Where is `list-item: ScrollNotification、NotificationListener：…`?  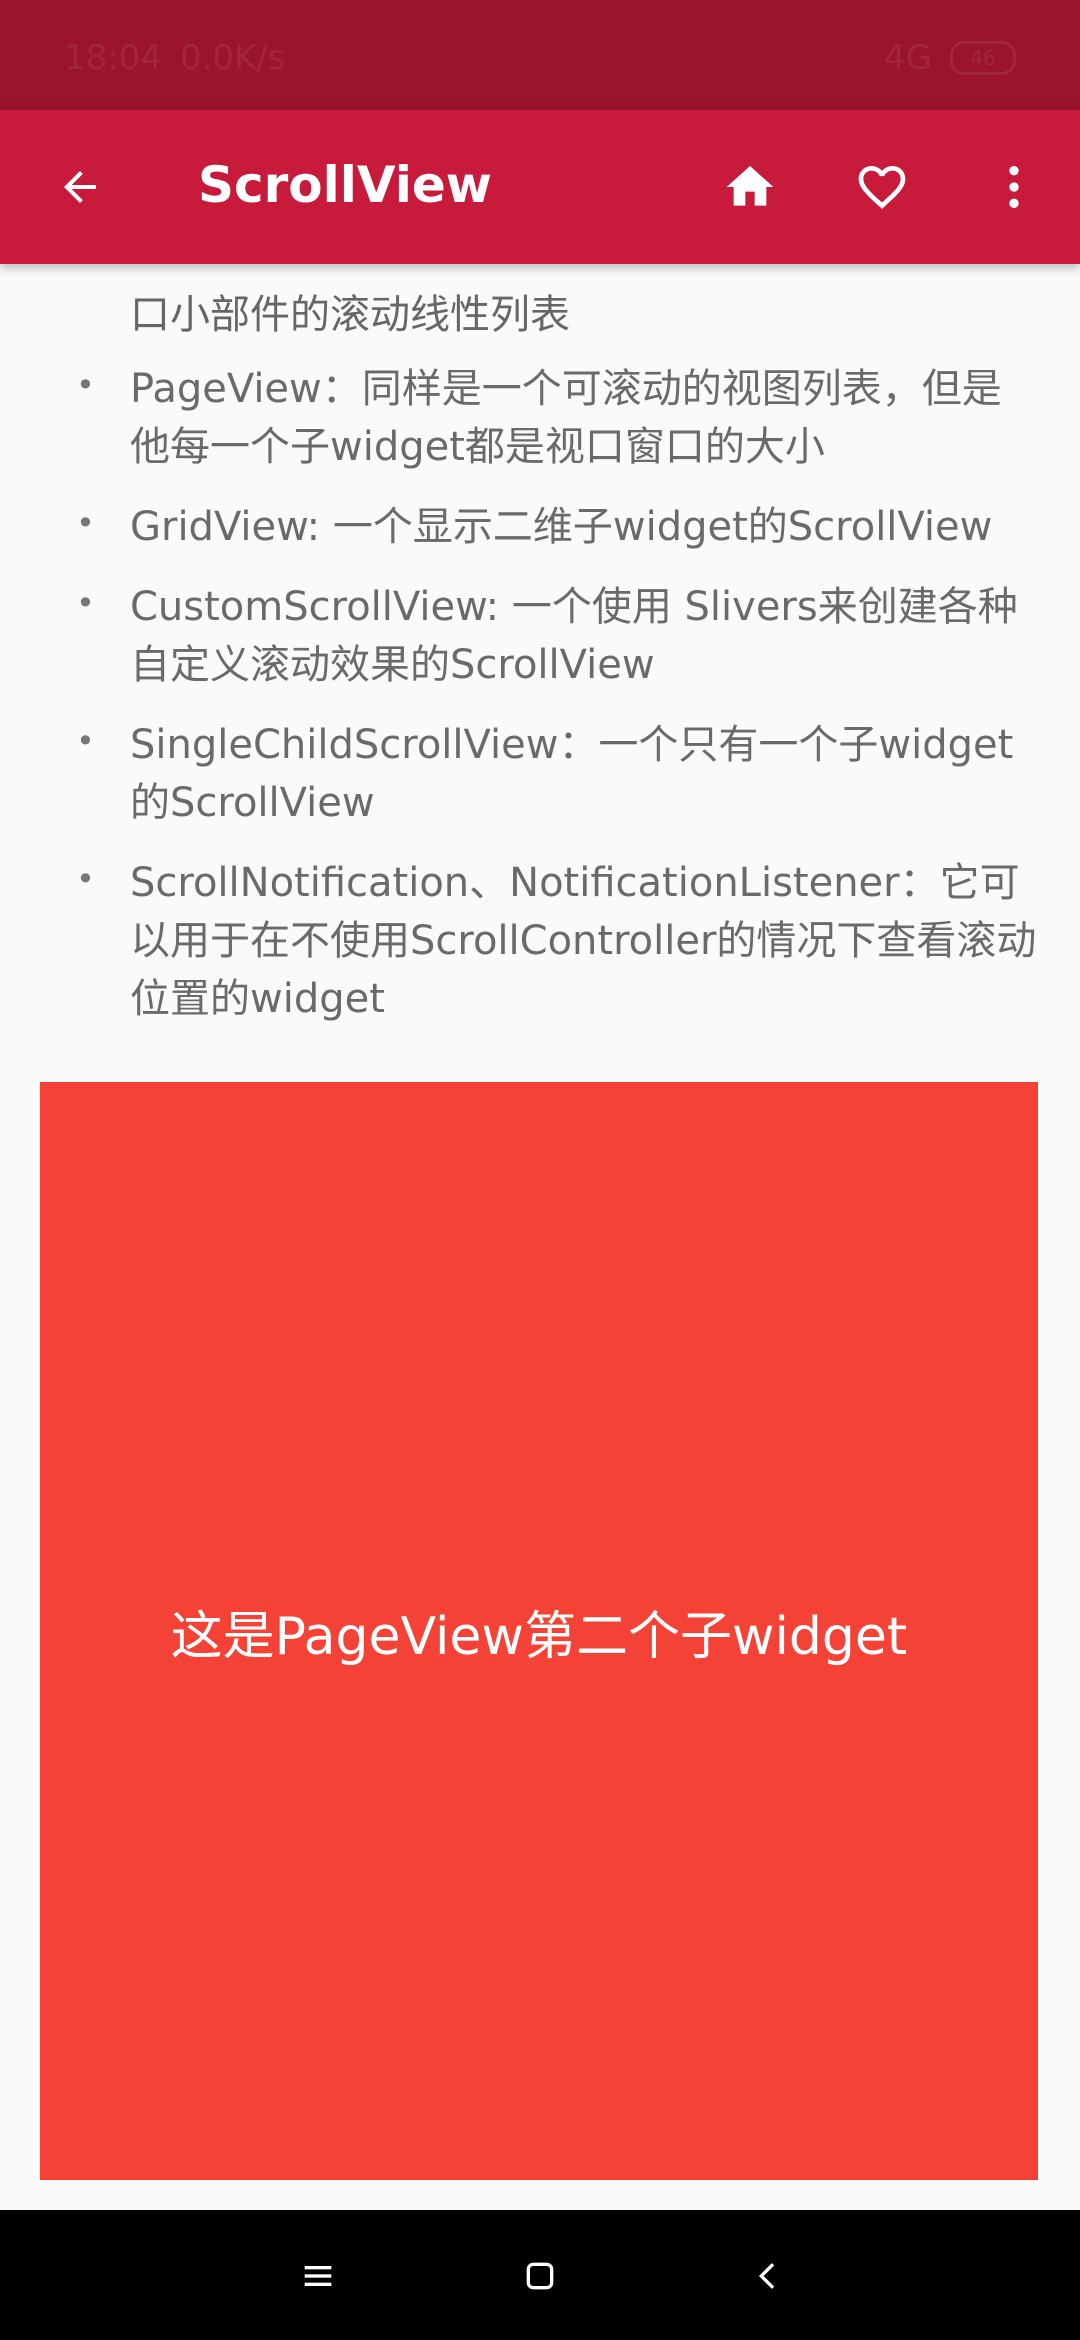 list-item: ScrollNotification、NotificationListener：… is located at coordinates (550, 939).